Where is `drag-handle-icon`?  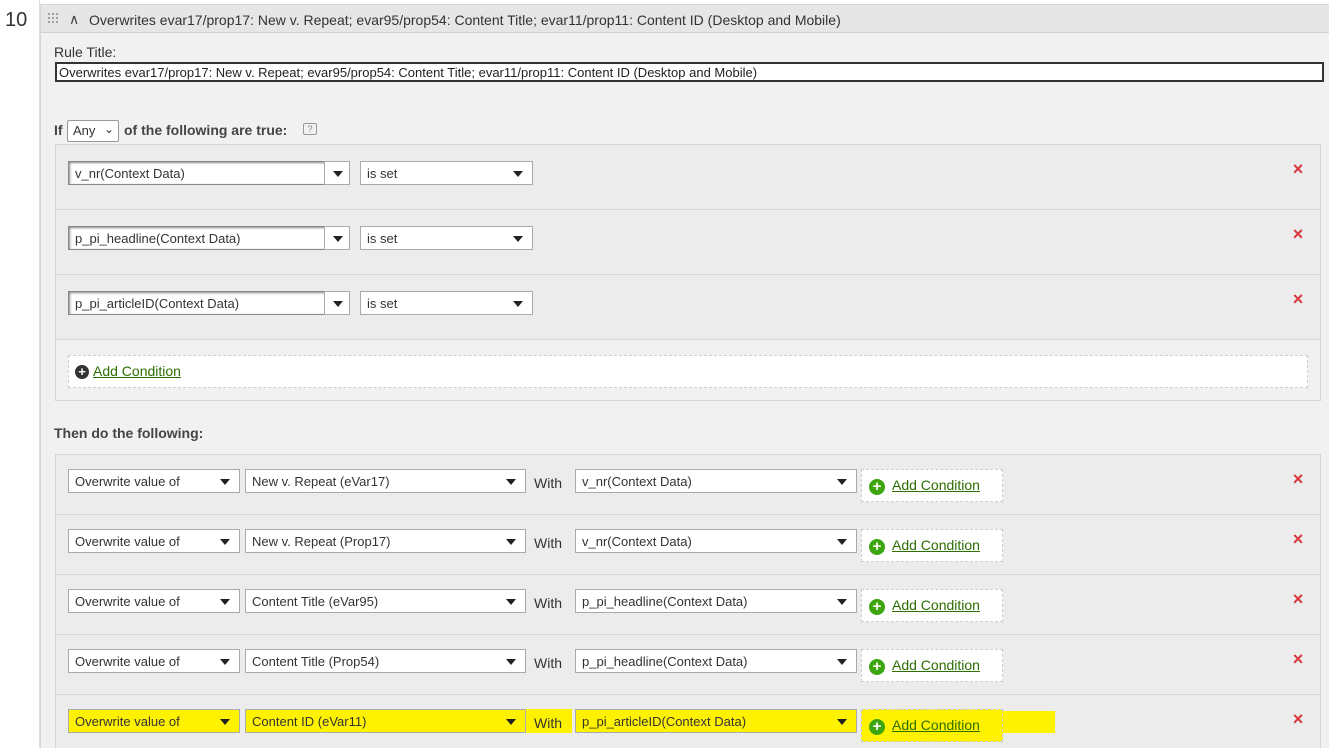
drag-handle-icon is located at coordinates (53, 18).